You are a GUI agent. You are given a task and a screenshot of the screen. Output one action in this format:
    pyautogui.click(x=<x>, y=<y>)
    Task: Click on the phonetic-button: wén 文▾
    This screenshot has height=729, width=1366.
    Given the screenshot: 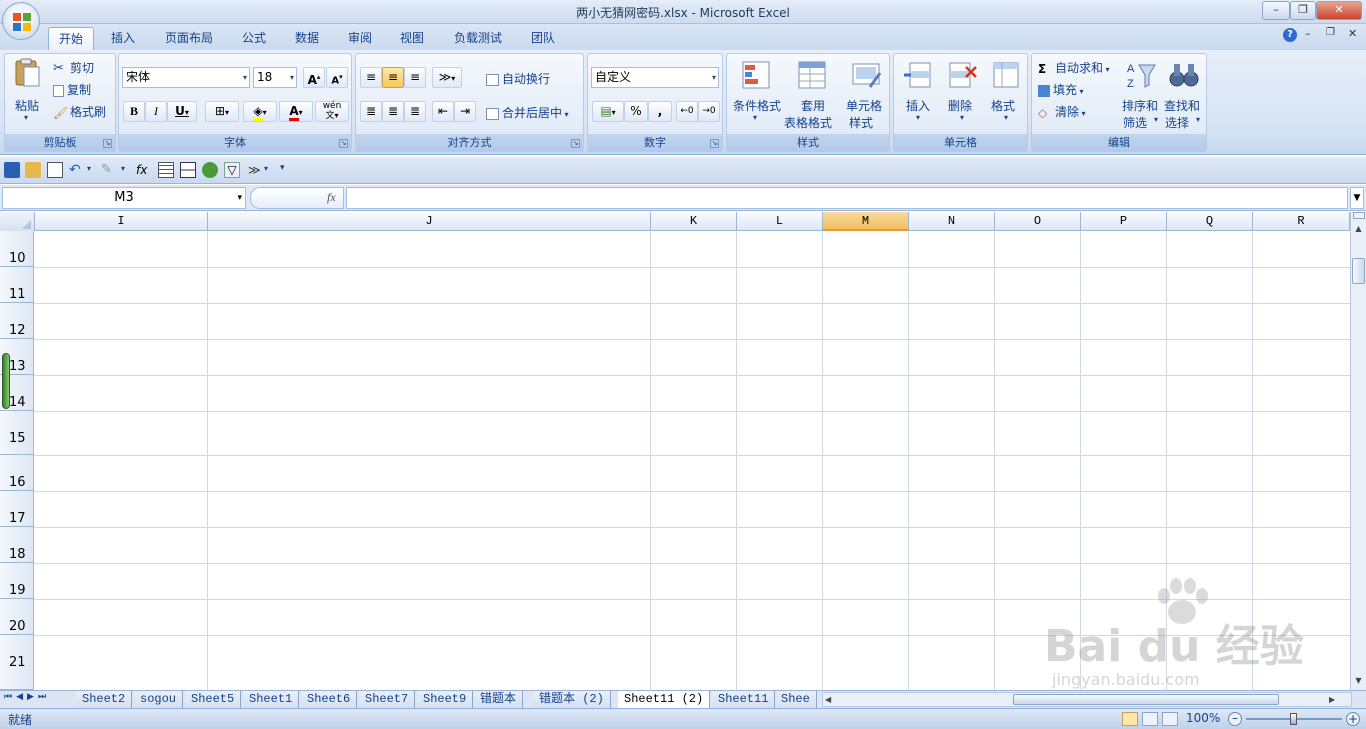 What is the action you would take?
    pyautogui.click(x=332, y=111)
    